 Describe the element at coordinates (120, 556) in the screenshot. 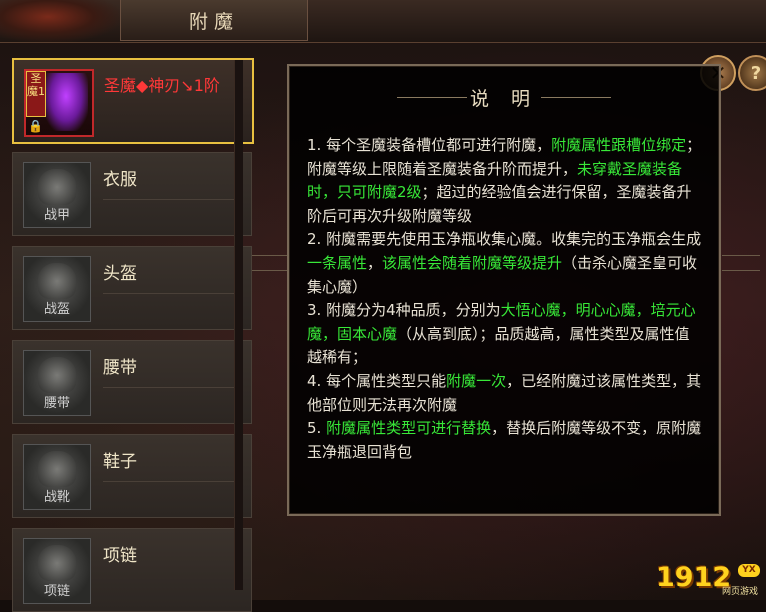

I see `slot-label: 项链` at that location.